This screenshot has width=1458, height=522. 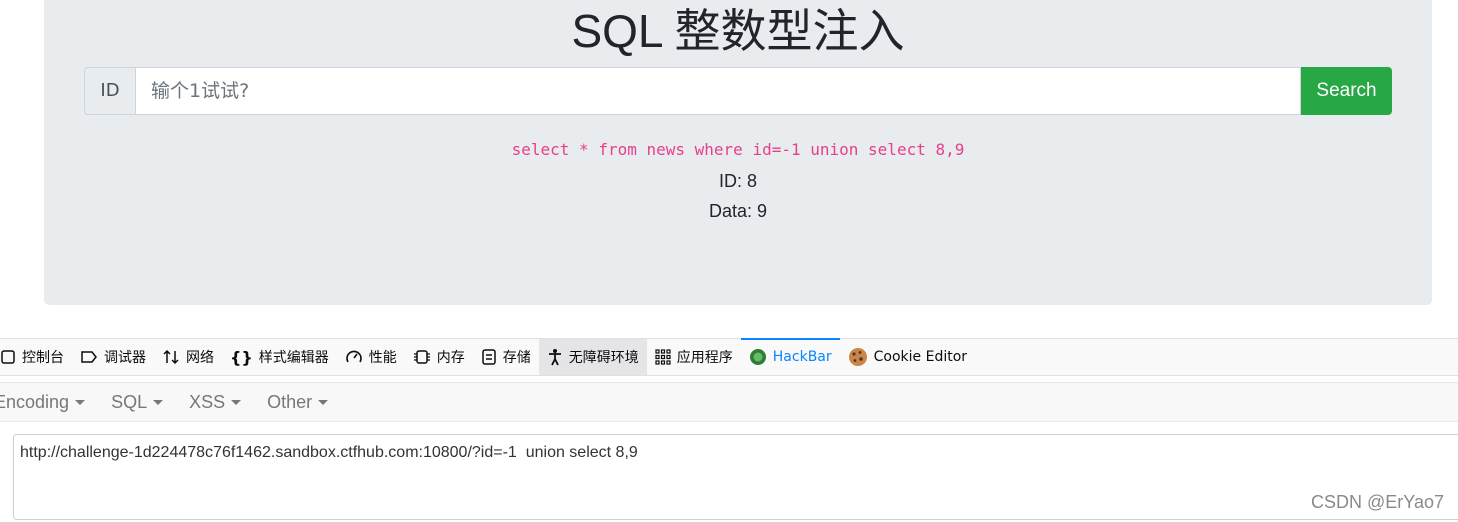 I want to click on result-data: Data: 9, so click(x=738, y=211).